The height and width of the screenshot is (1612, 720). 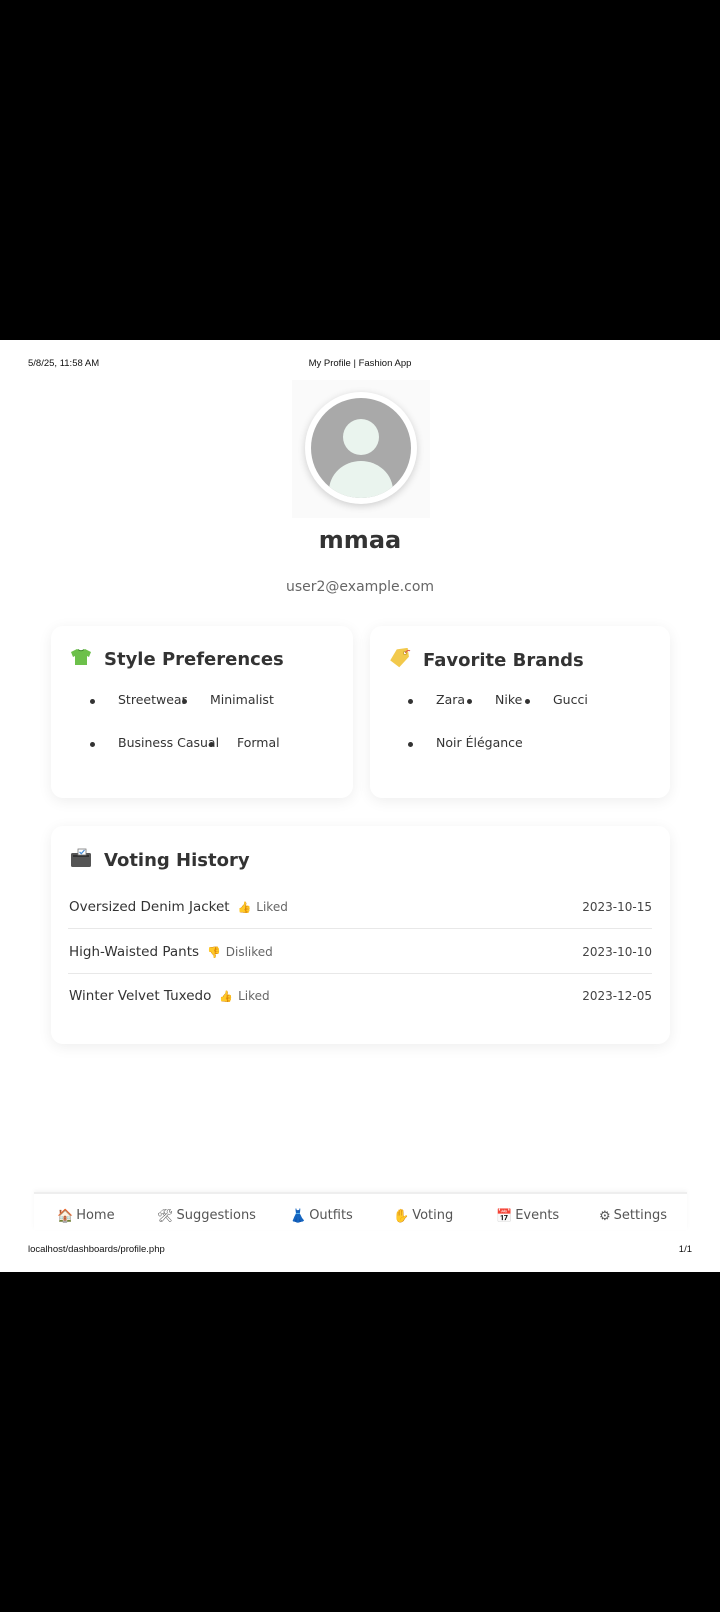 I want to click on card-heading: Voting History, so click(x=160, y=860).